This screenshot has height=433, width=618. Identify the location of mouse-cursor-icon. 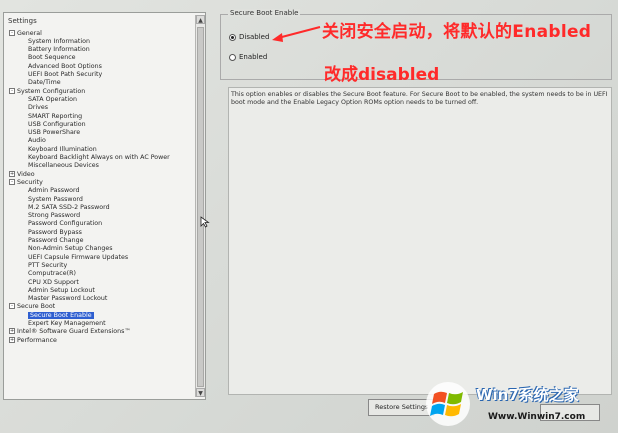
(205, 222).